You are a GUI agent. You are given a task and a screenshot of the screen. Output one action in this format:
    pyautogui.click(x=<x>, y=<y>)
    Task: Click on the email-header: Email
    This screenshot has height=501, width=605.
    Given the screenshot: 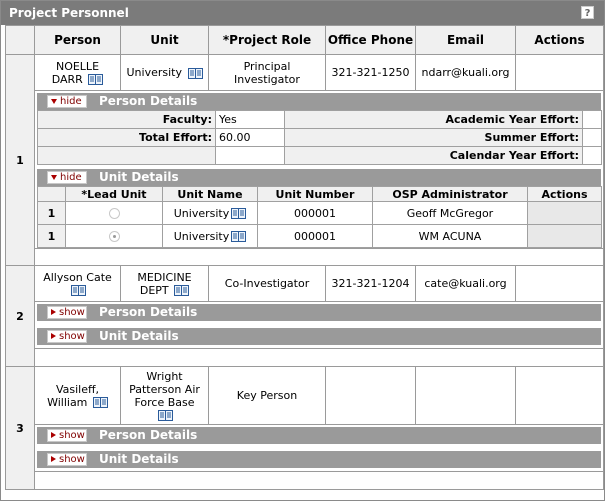 What is the action you would take?
    pyautogui.click(x=465, y=40)
    